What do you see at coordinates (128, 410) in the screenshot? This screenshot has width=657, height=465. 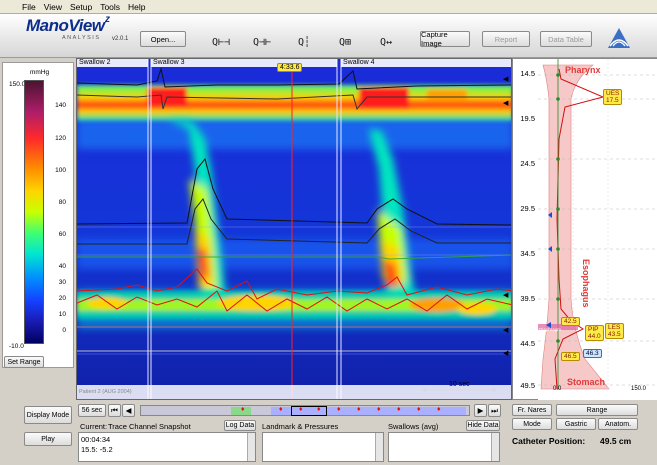 I see `previous-frame-icon: ◀` at bounding box center [128, 410].